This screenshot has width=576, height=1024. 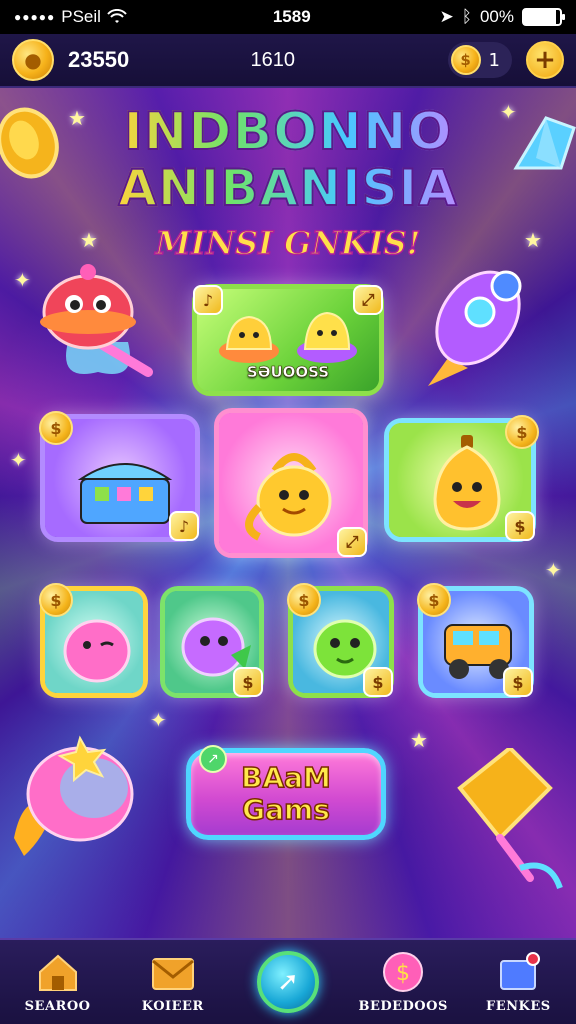 I want to click on wifi-icon, so click(x=117, y=16).